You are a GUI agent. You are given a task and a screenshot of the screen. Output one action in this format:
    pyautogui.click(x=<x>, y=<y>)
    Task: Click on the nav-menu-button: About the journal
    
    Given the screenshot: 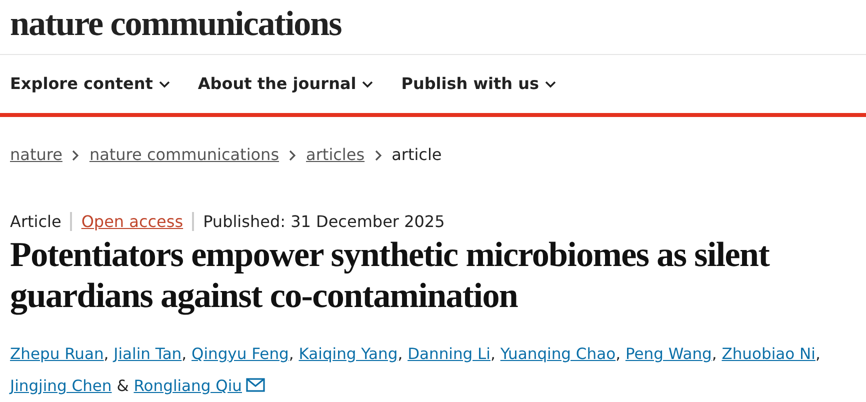 What is the action you would take?
    pyautogui.click(x=286, y=84)
    